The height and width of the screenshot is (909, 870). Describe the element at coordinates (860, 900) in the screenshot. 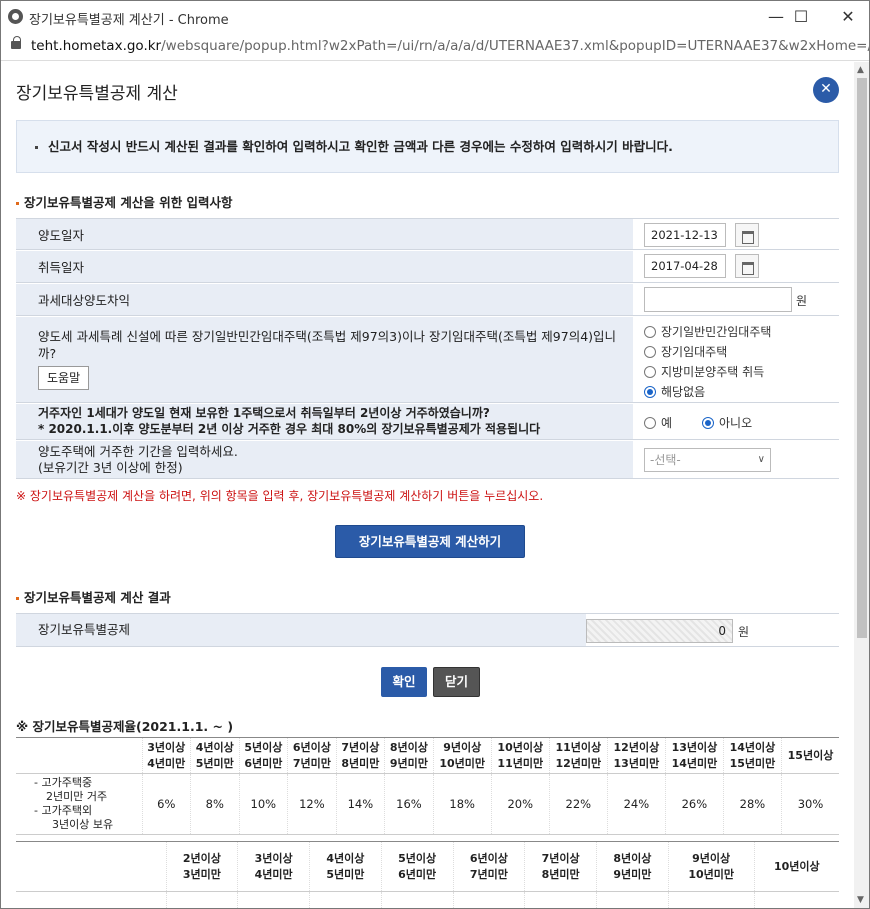

I see `scroll-down-icon: ▼` at that location.